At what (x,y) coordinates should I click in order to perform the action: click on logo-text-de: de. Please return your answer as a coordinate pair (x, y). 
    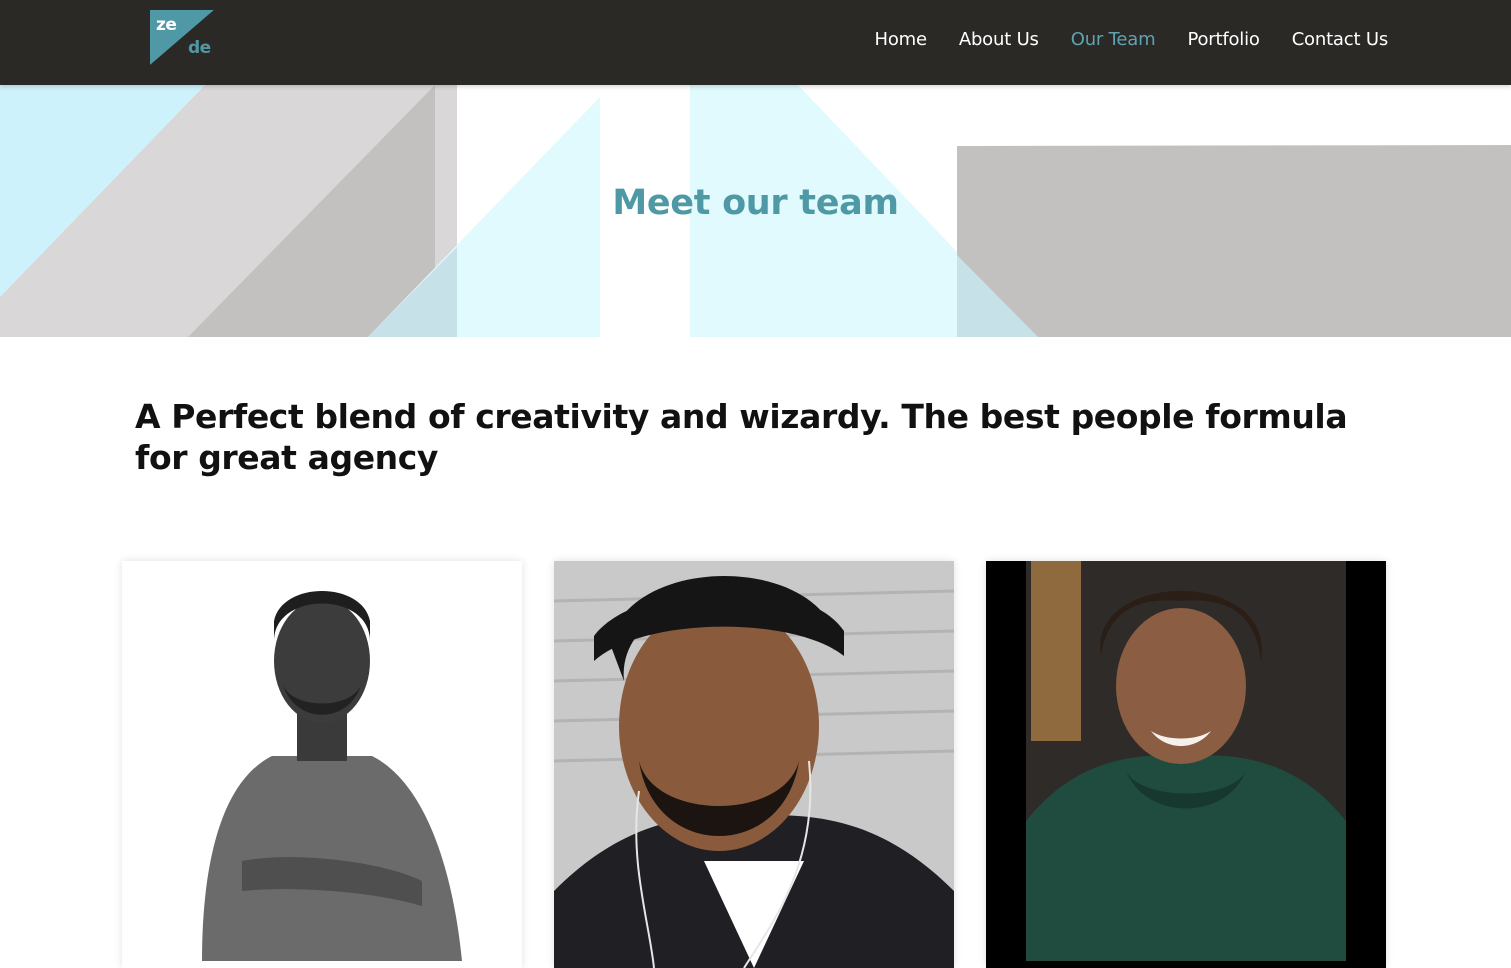
    Looking at the image, I should click on (199, 48).